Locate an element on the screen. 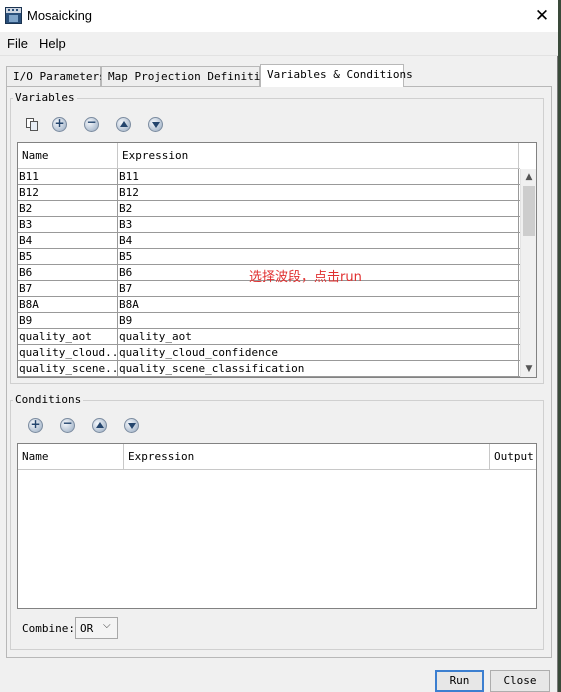  instruction-annotation: 选择波段，点击run is located at coordinates (305, 277).